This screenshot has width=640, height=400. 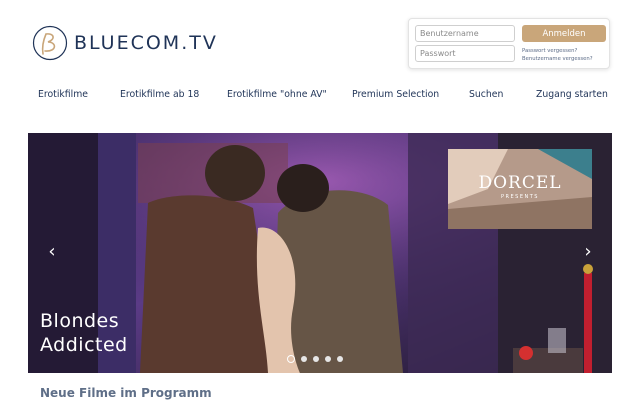 What do you see at coordinates (52, 252) in the screenshot?
I see `chevron-left-icon: ‹` at bounding box center [52, 252].